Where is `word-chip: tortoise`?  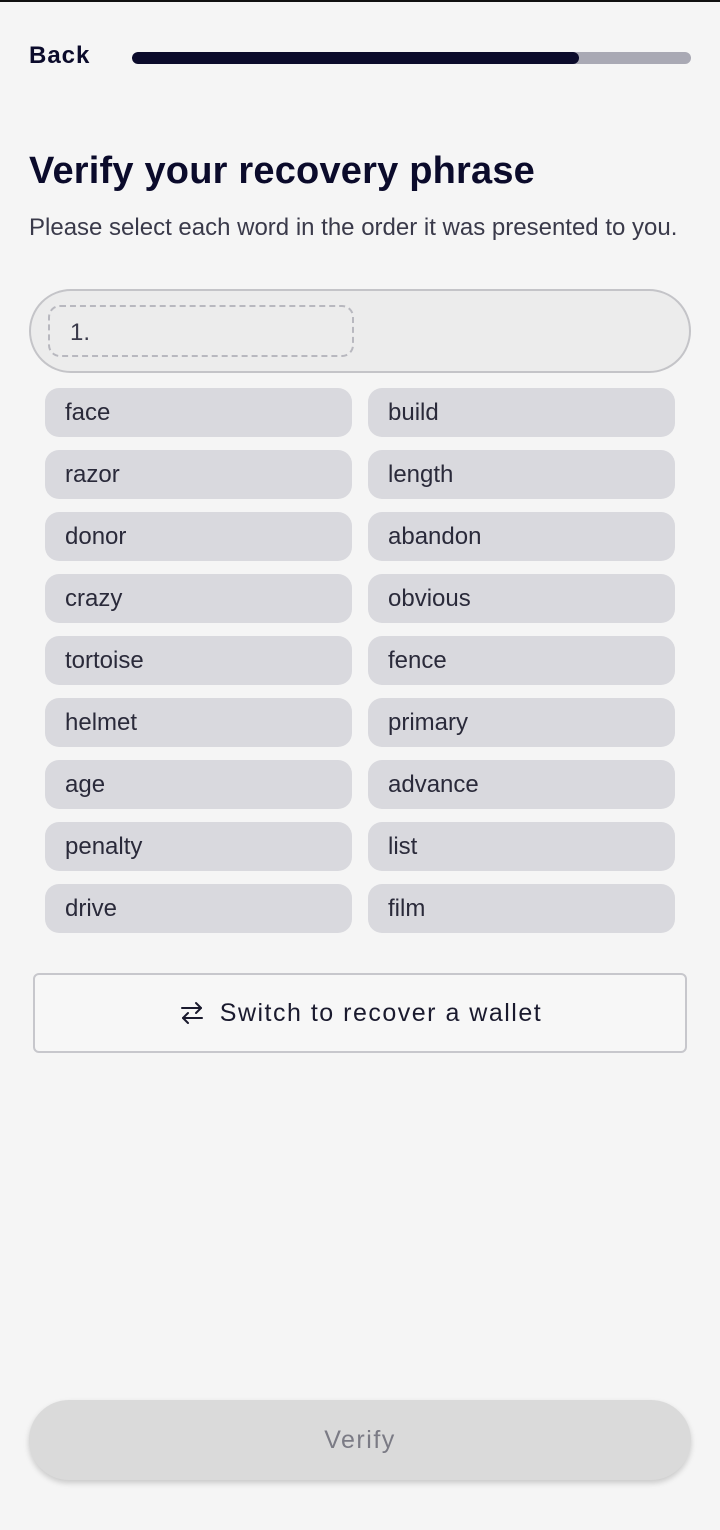
word-chip: tortoise is located at coordinates (198, 660).